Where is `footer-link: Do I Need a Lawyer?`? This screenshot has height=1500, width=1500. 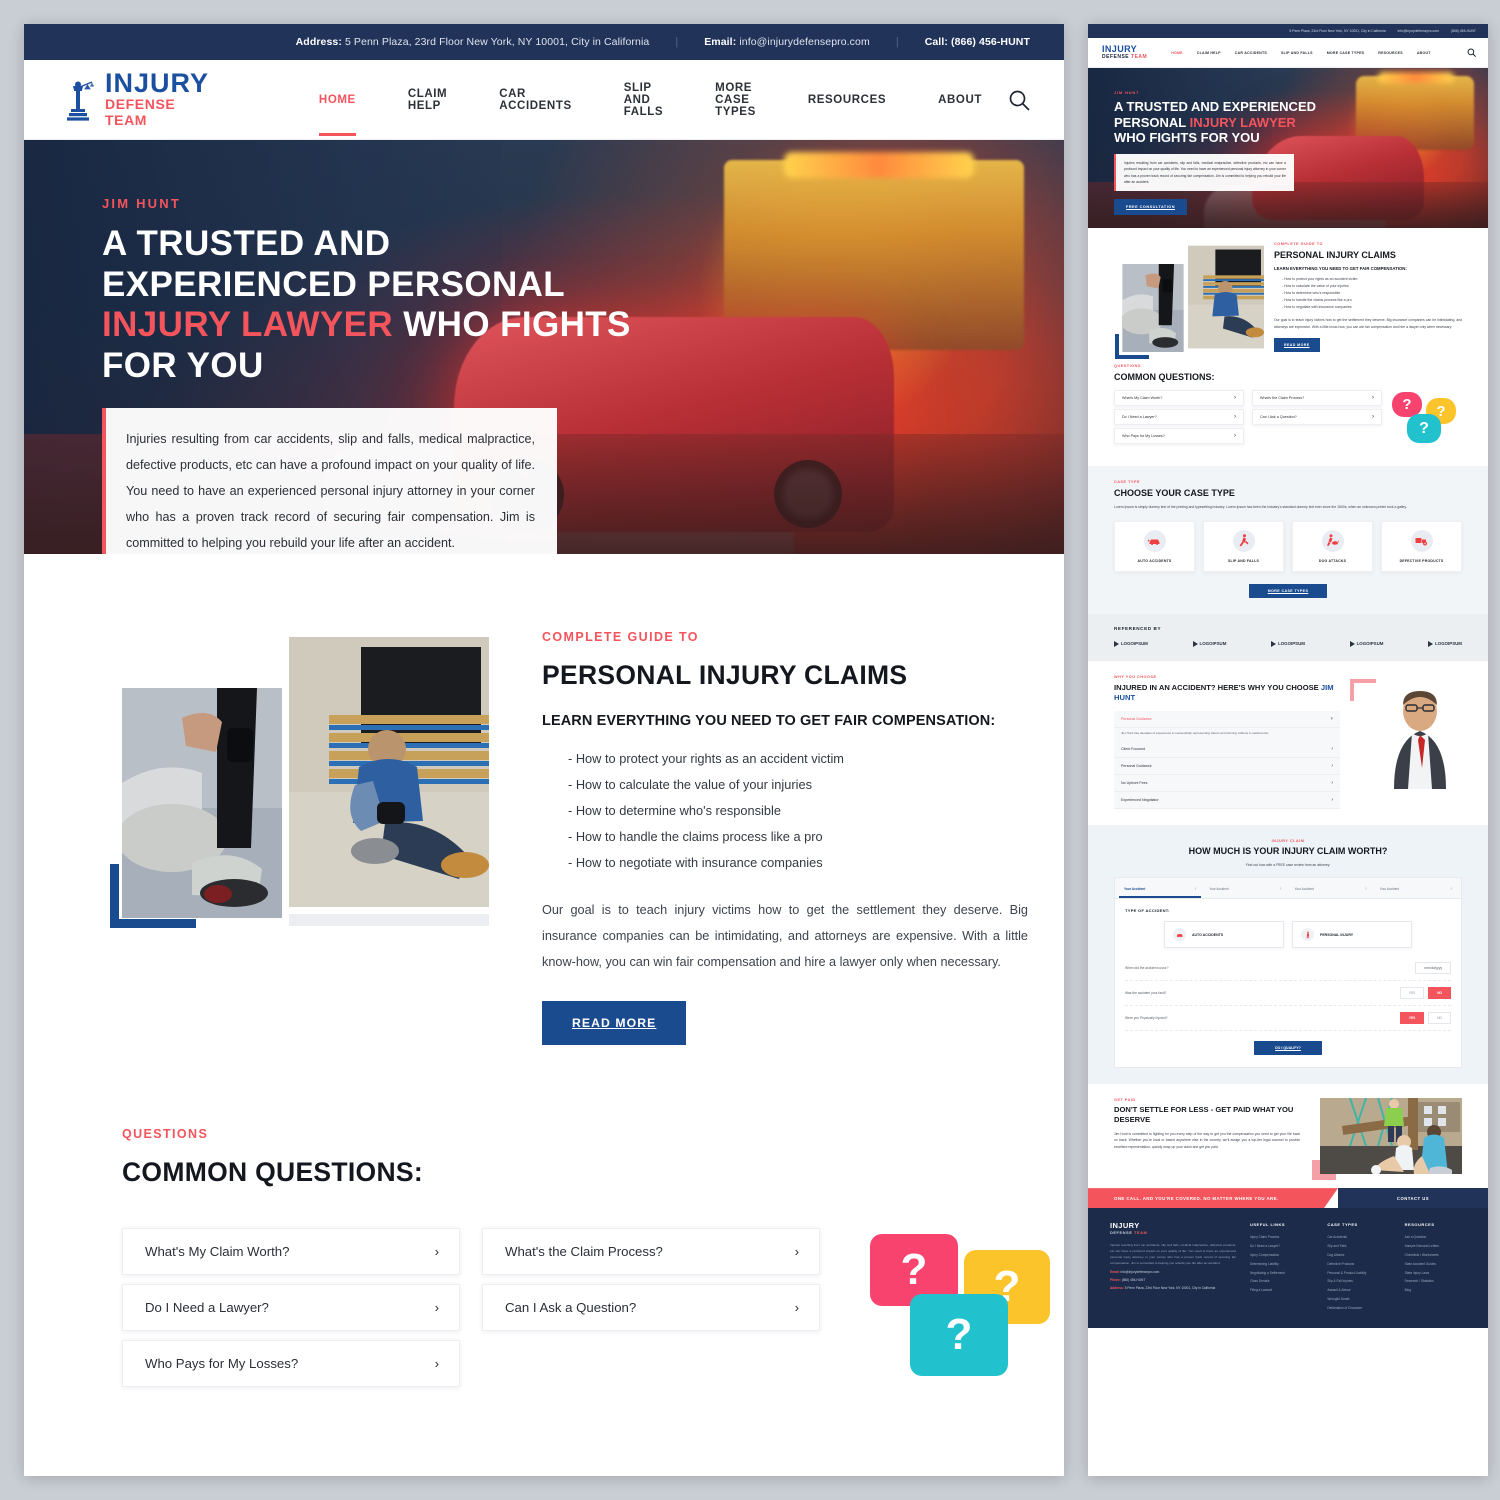
footer-link: Do I Need a Lawyer? is located at coordinates (1281, 1246).